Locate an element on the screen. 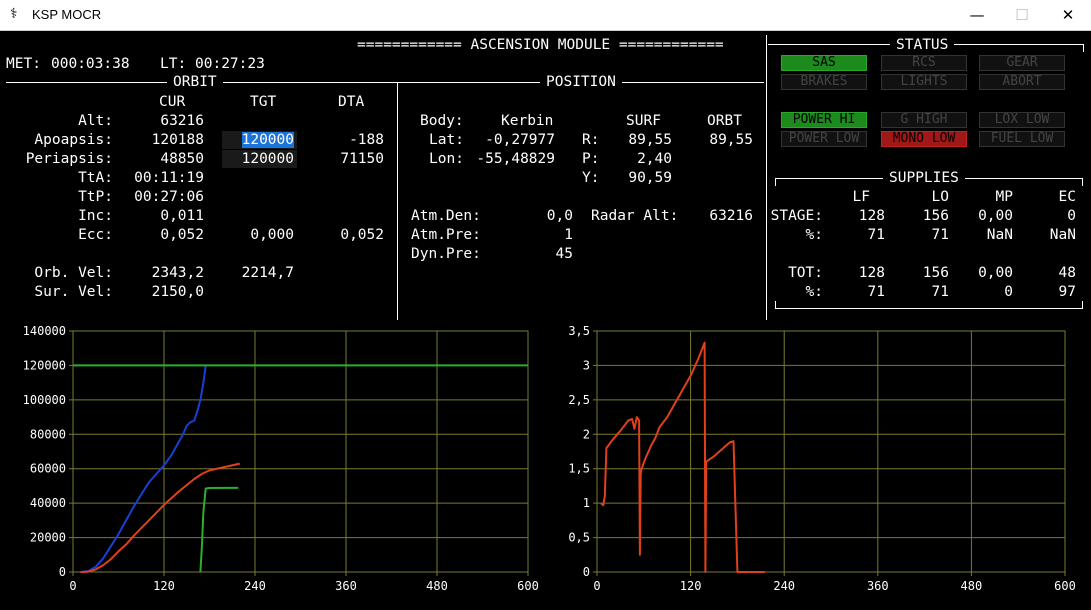 The height and width of the screenshot is (610, 1091). velocity-cur: 2343,2 is located at coordinates (177, 273).